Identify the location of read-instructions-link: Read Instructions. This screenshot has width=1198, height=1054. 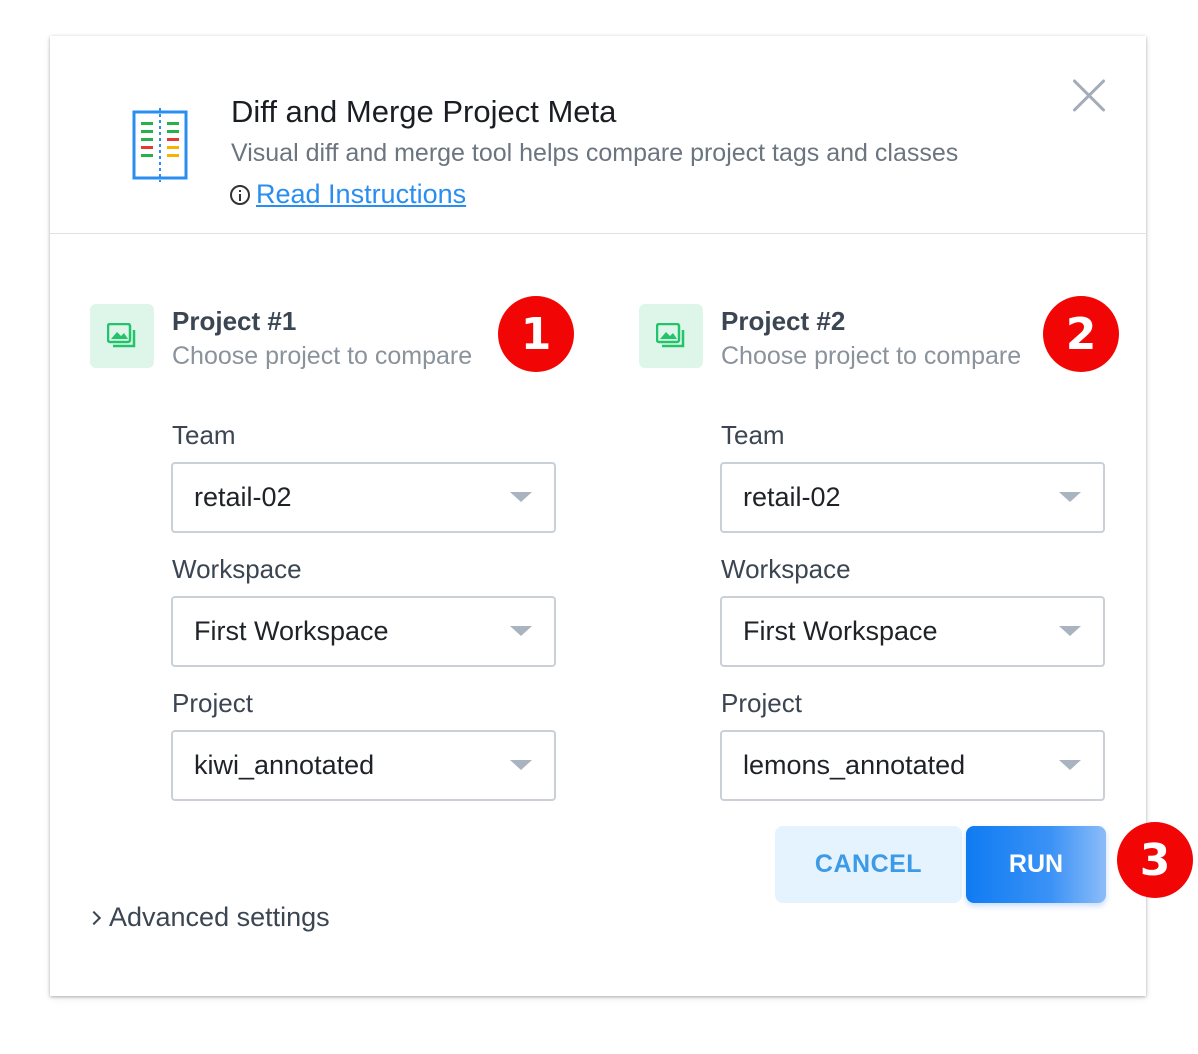
(348, 194).